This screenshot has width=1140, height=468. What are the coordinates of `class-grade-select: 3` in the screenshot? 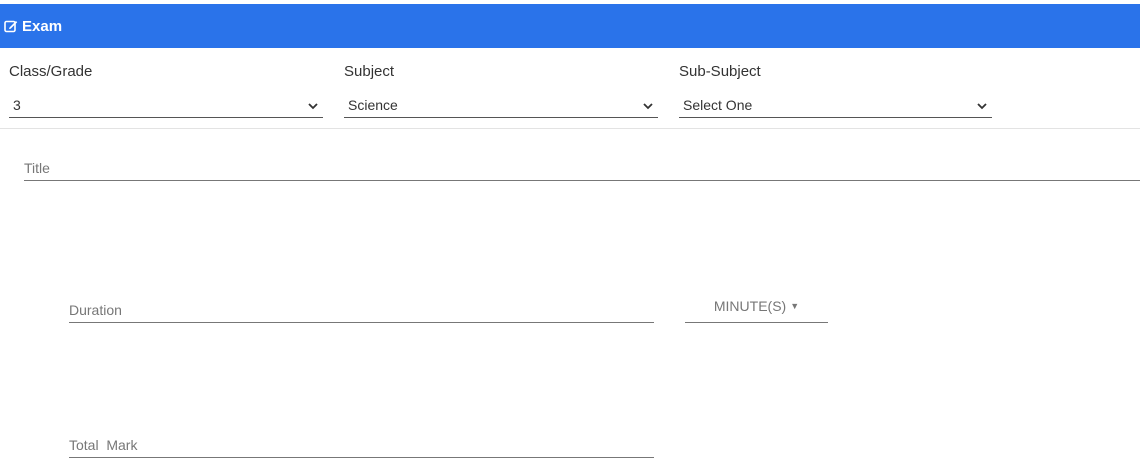 It's located at (166, 105).